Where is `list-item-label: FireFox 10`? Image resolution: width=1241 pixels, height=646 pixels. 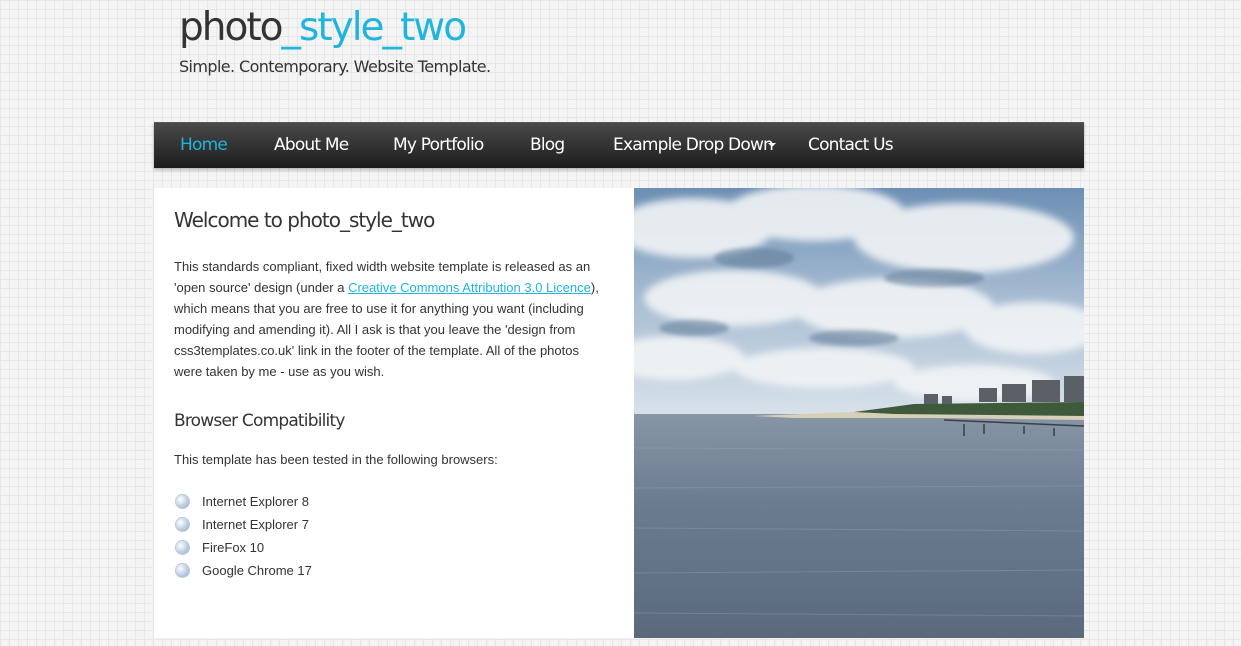
list-item-label: FireFox 10 is located at coordinates (233, 547).